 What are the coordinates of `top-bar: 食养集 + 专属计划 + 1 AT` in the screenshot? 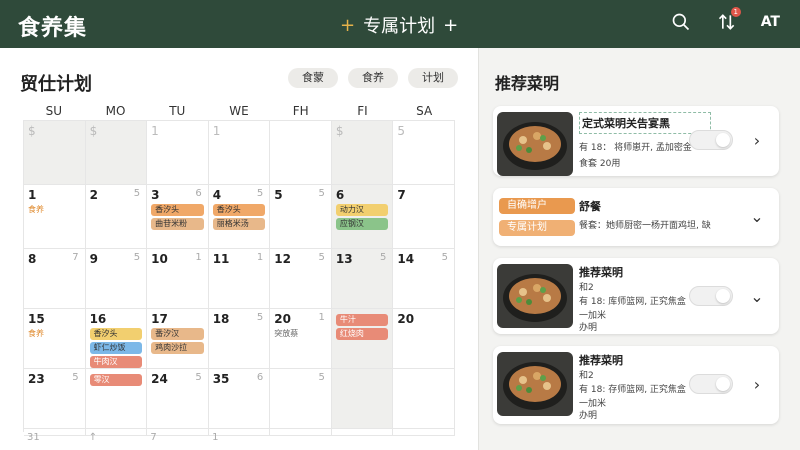 It's located at (400, 24).